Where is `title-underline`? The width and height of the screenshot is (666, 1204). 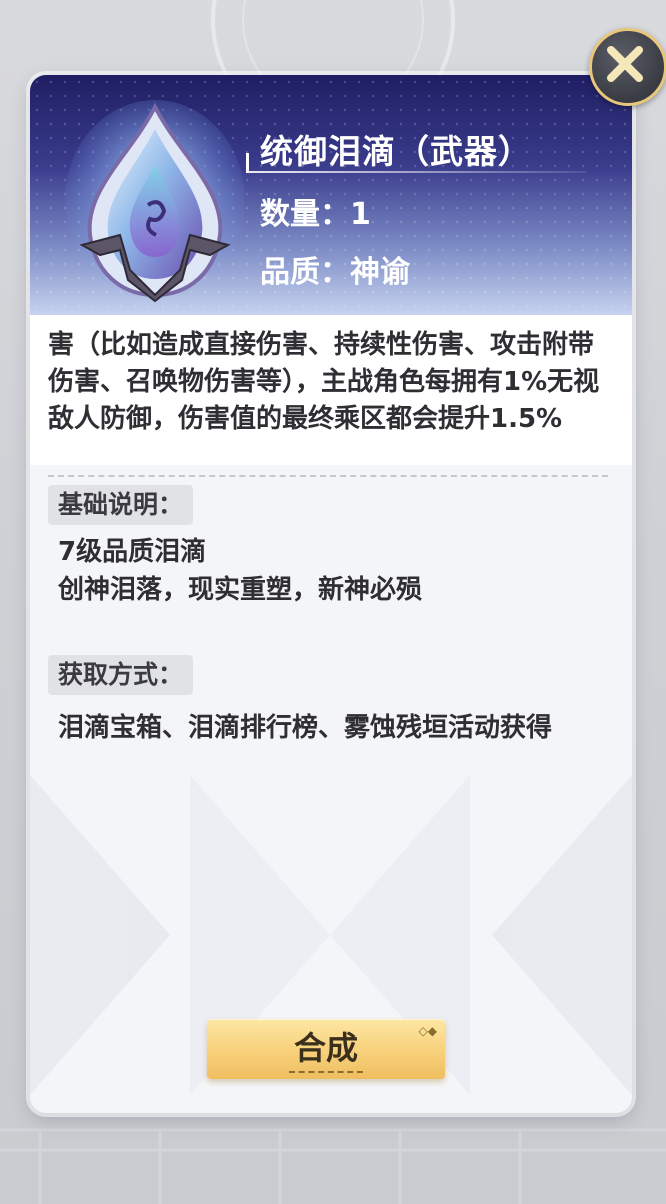
title-underline is located at coordinates (416, 172).